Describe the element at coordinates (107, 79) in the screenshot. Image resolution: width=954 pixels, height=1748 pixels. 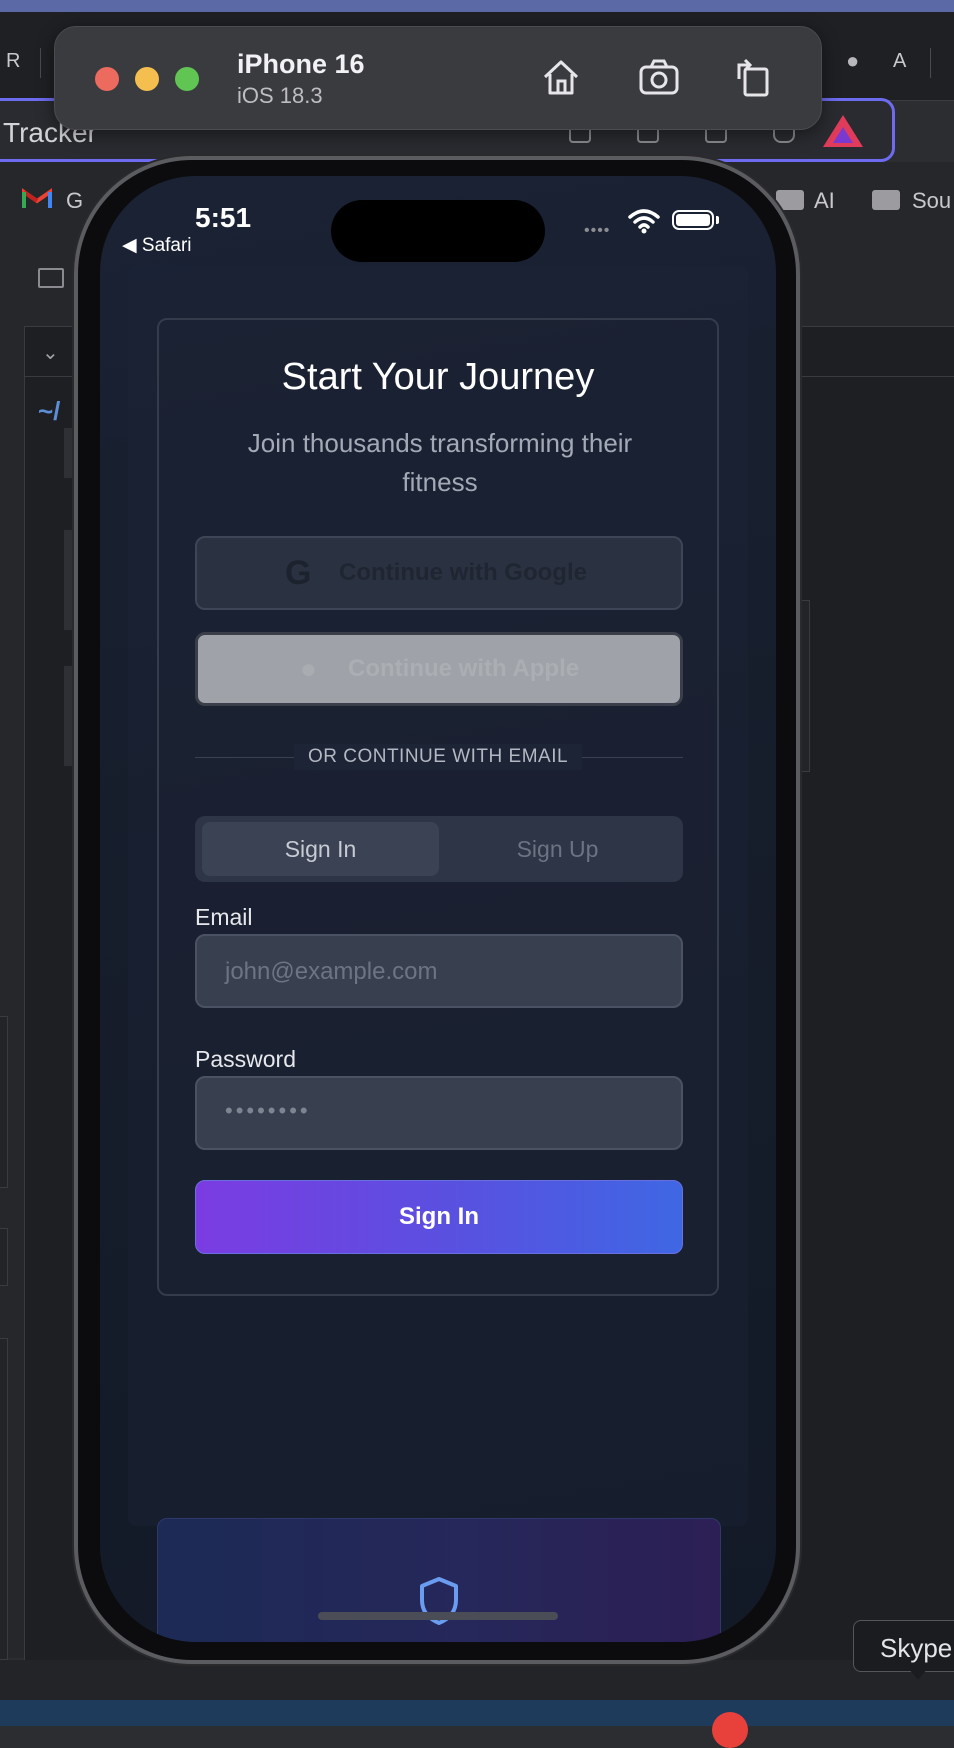
I see `close-window-button` at that location.